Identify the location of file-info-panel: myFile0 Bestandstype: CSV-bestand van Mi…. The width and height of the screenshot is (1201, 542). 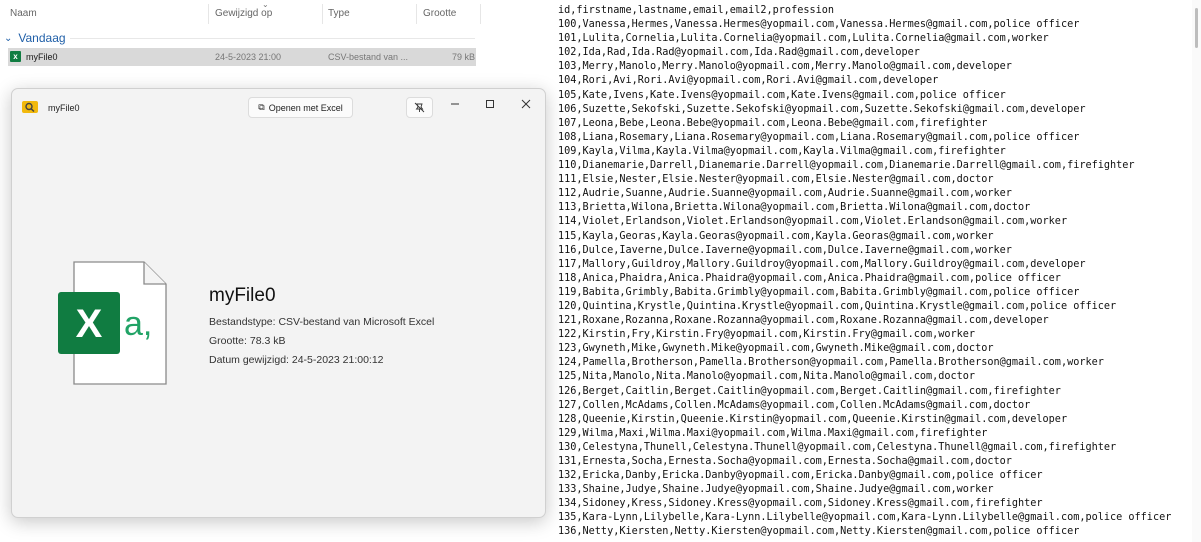
(321, 329).